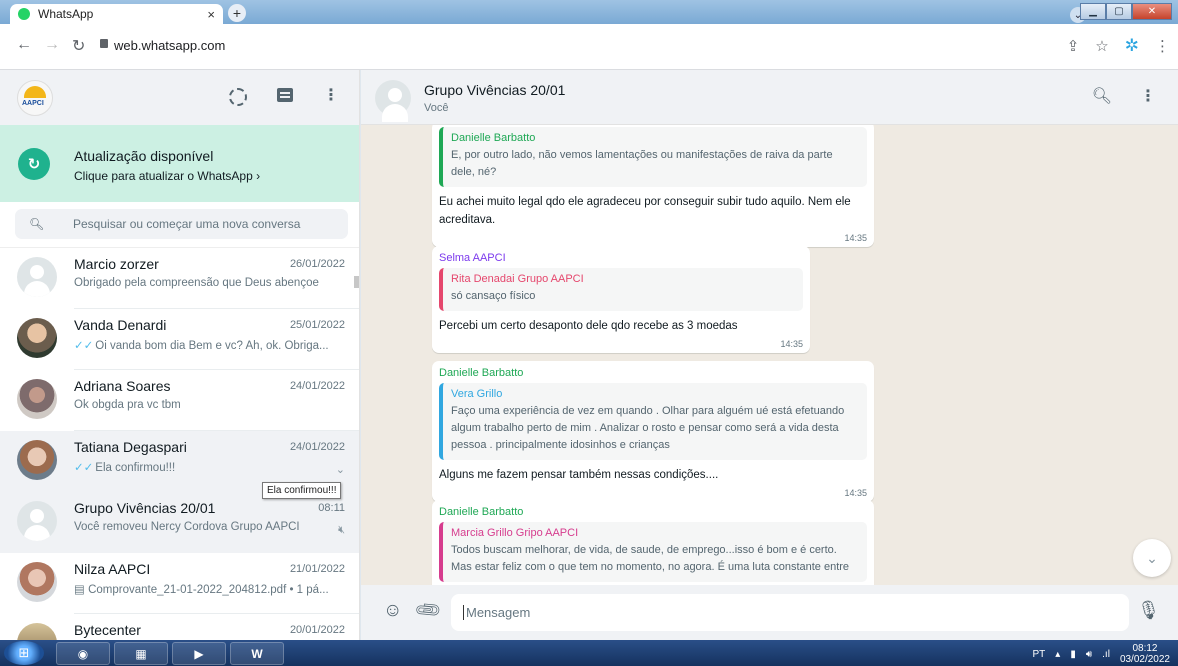 The height and width of the screenshot is (666, 1178). What do you see at coordinates (428, 610) in the screenshot?
I see `attach-icon: 📎︎` at bounding box center [428, 610].